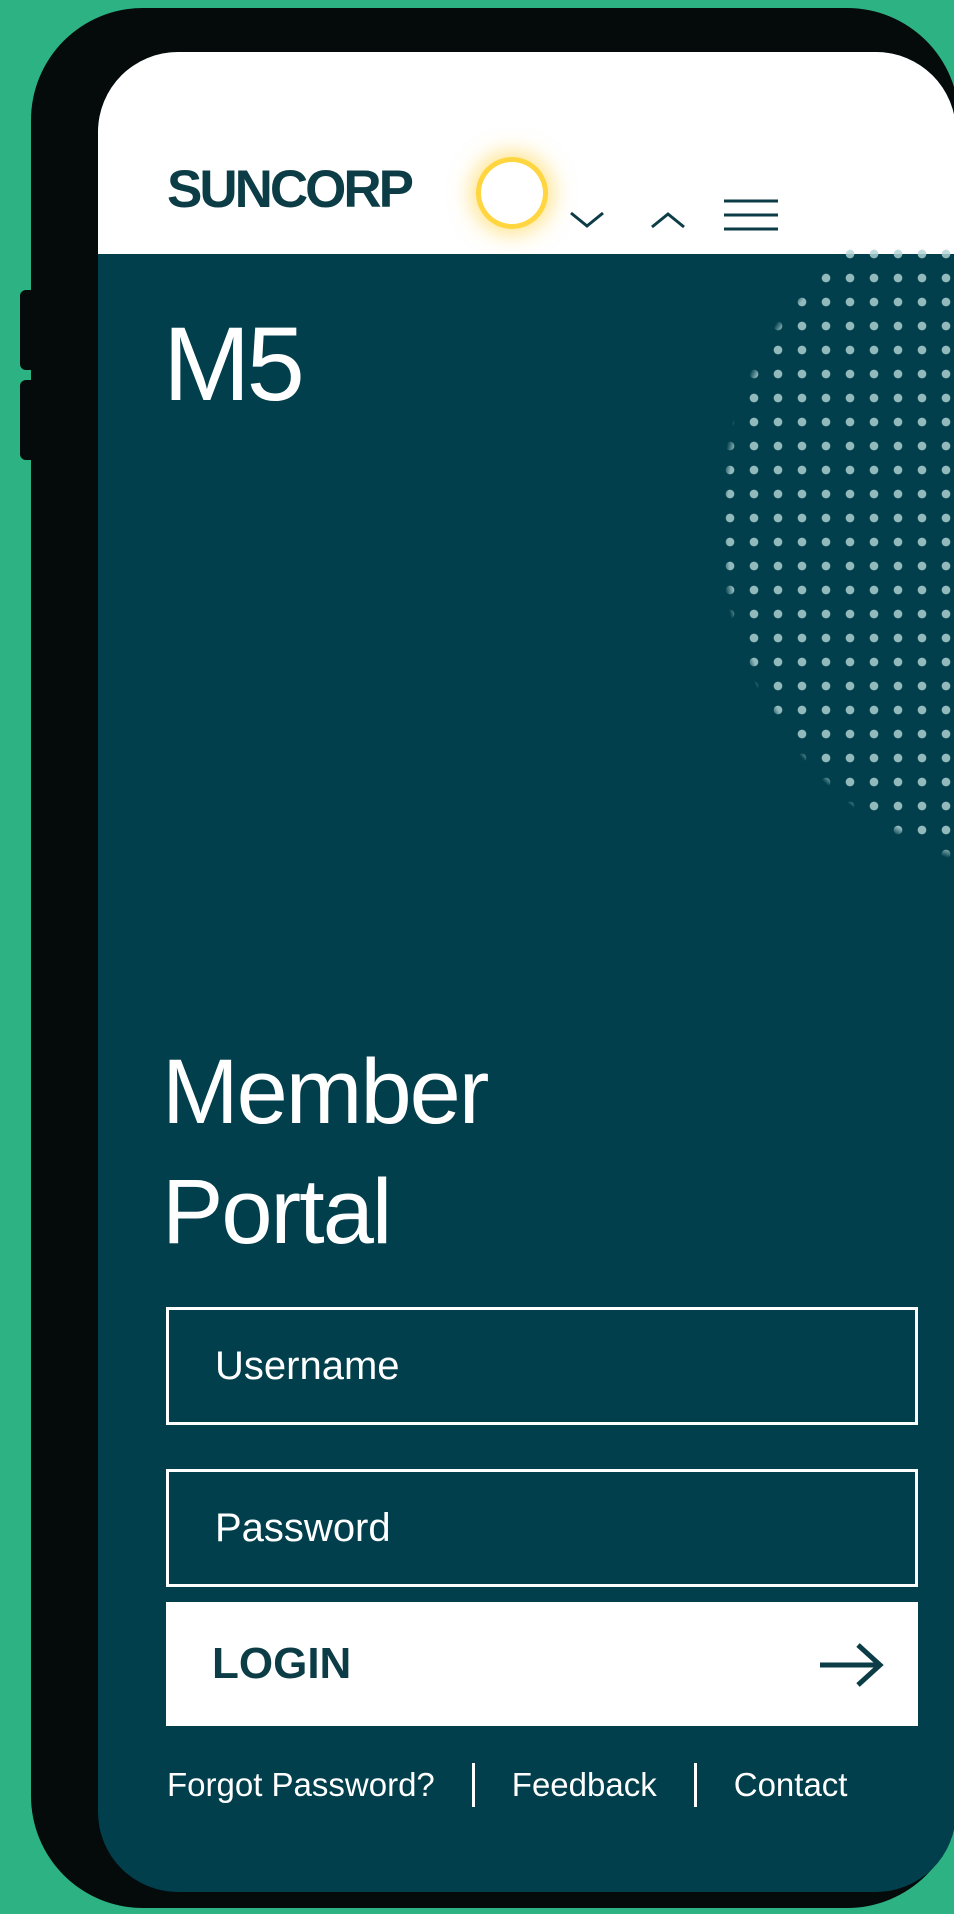  I want to click on password-input, so click(542, 1528).